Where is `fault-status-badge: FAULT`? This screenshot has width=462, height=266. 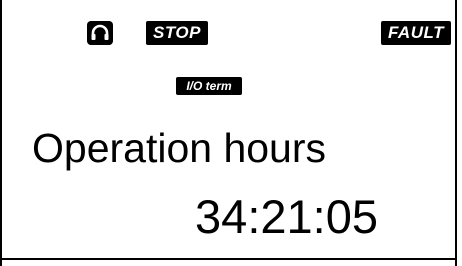 fault-status-badge: FAULT is located at coordinates (416, 33).